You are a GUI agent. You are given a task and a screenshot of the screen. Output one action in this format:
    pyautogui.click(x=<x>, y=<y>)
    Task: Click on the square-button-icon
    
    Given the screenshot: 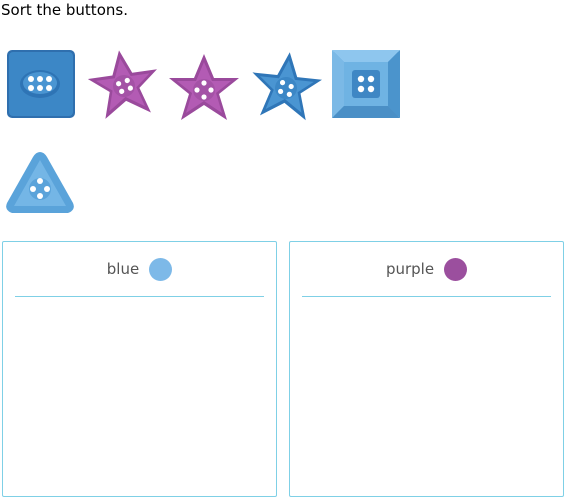 What is the action you would take?
    pyautogui.click(x=366, y=84)
    